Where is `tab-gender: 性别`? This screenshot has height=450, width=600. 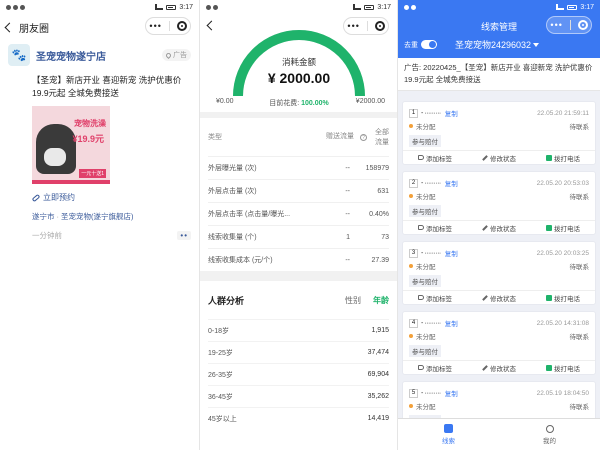
tab-gender: 性别 is located at coordinates (353, 300).